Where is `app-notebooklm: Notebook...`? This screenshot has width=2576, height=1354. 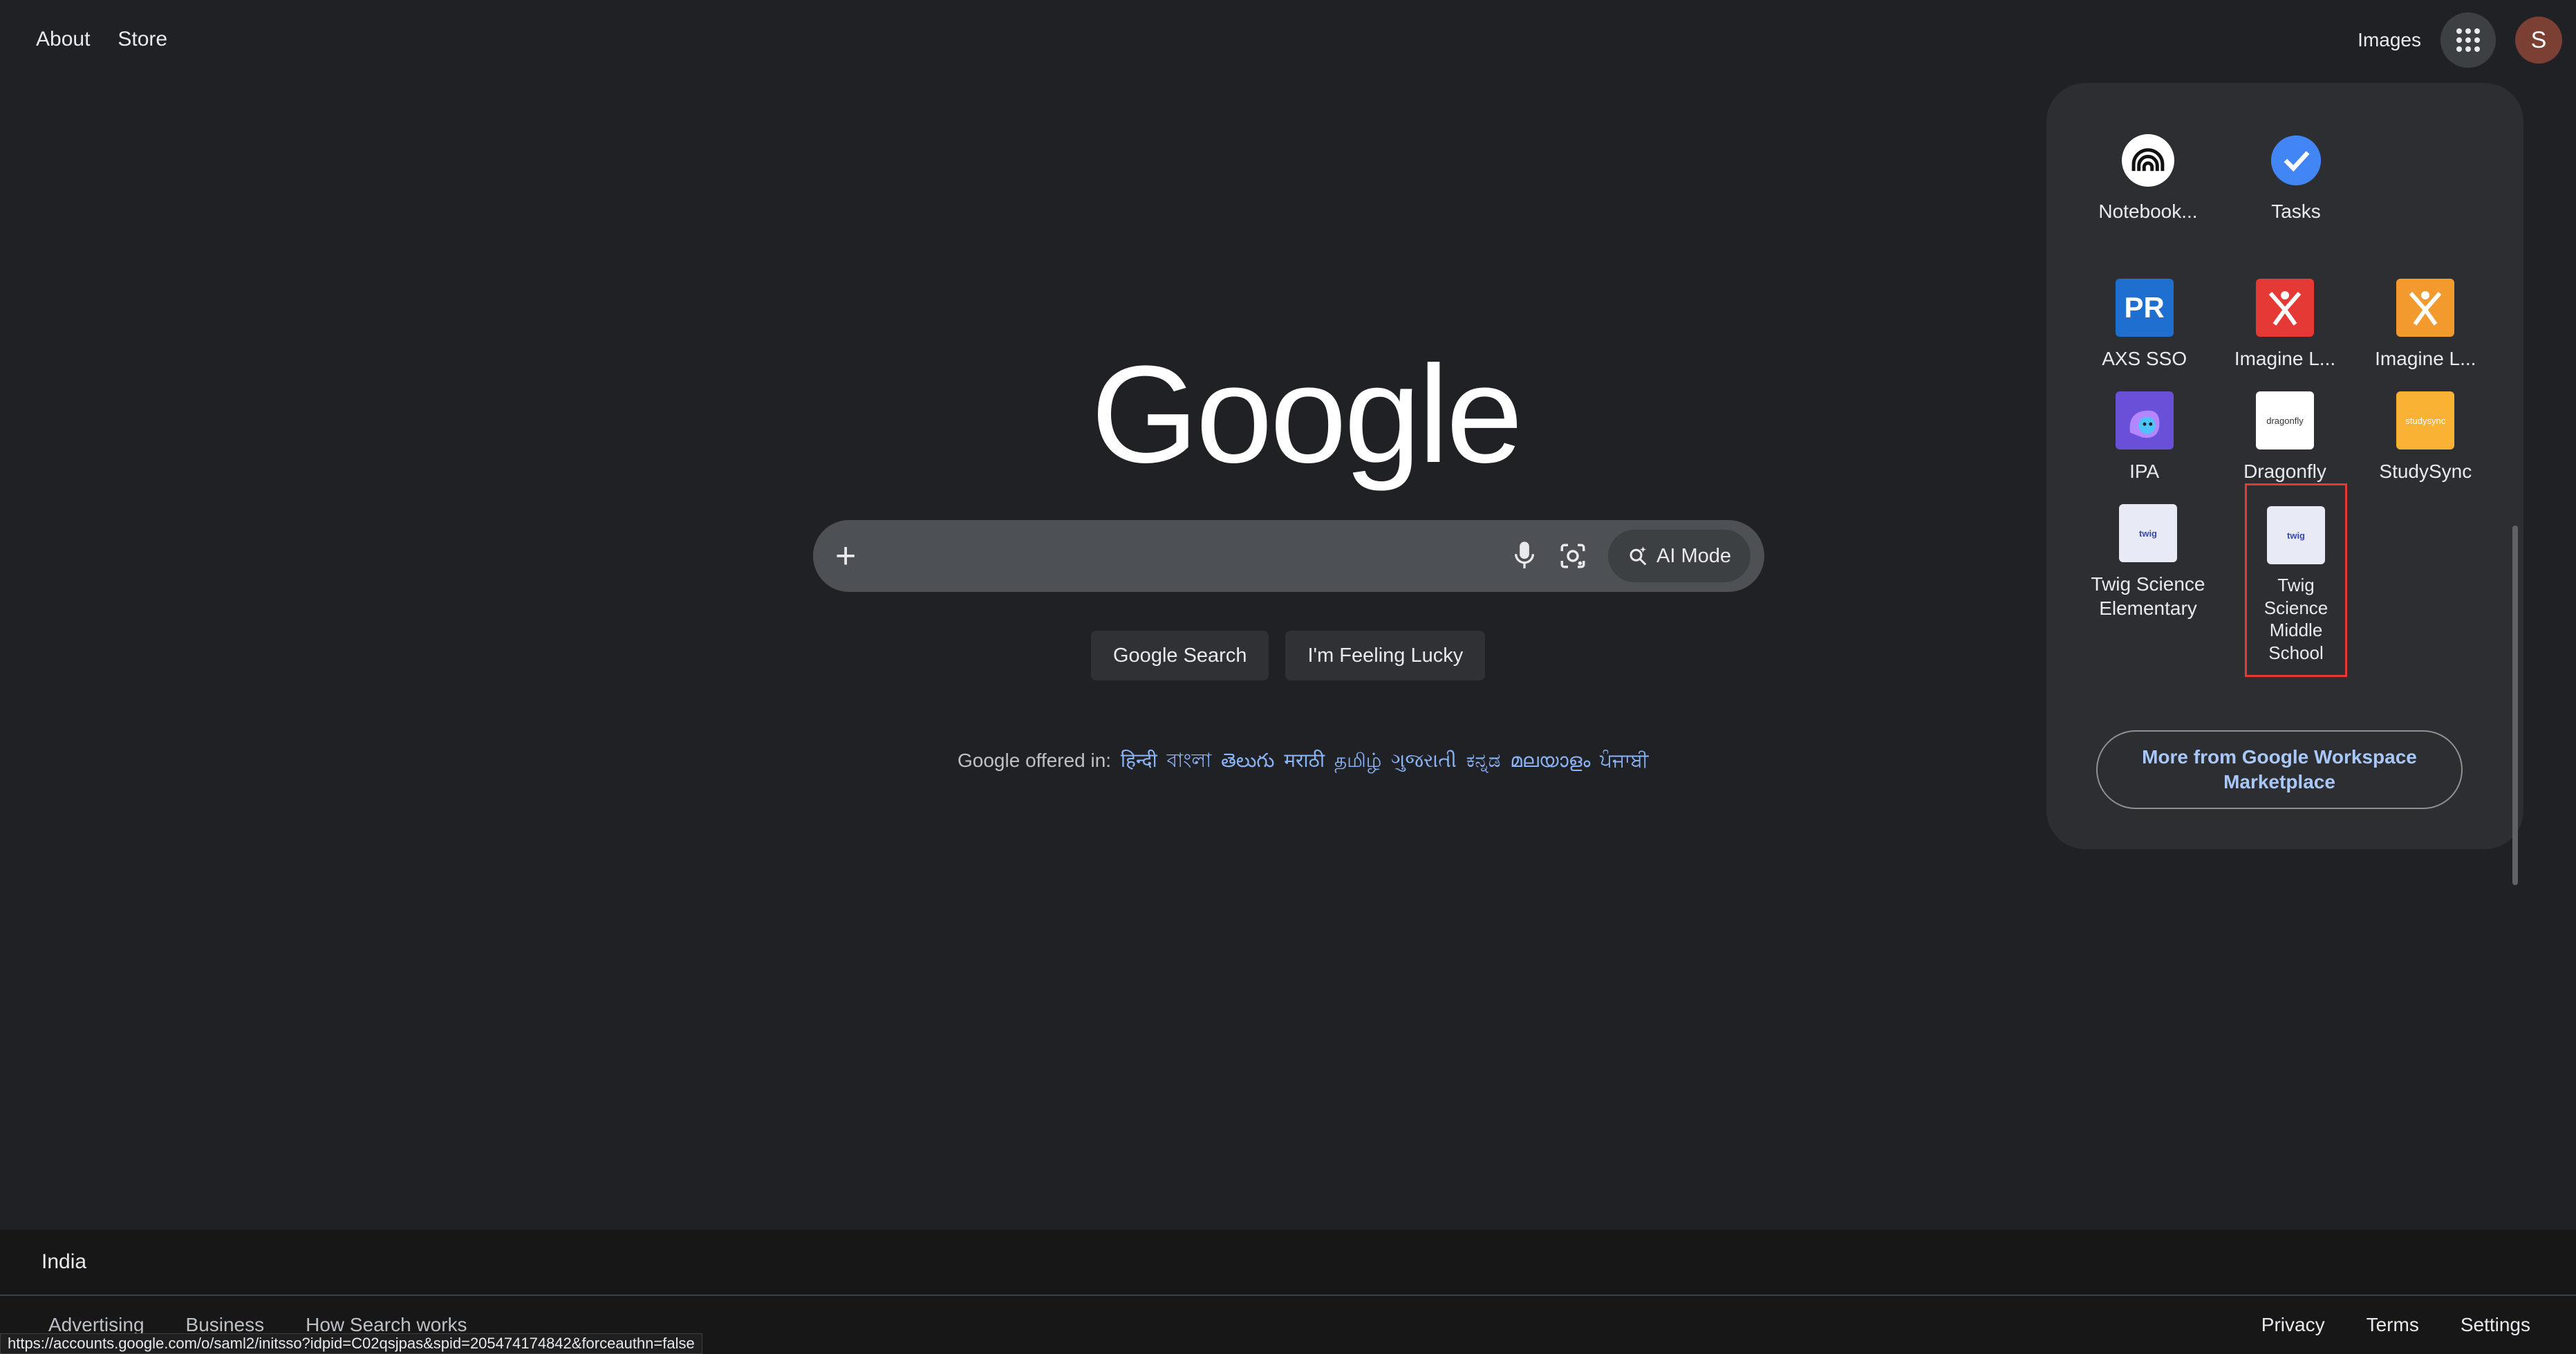 app-notebooklm: Notebook... is located at coordinates (2148, 167).